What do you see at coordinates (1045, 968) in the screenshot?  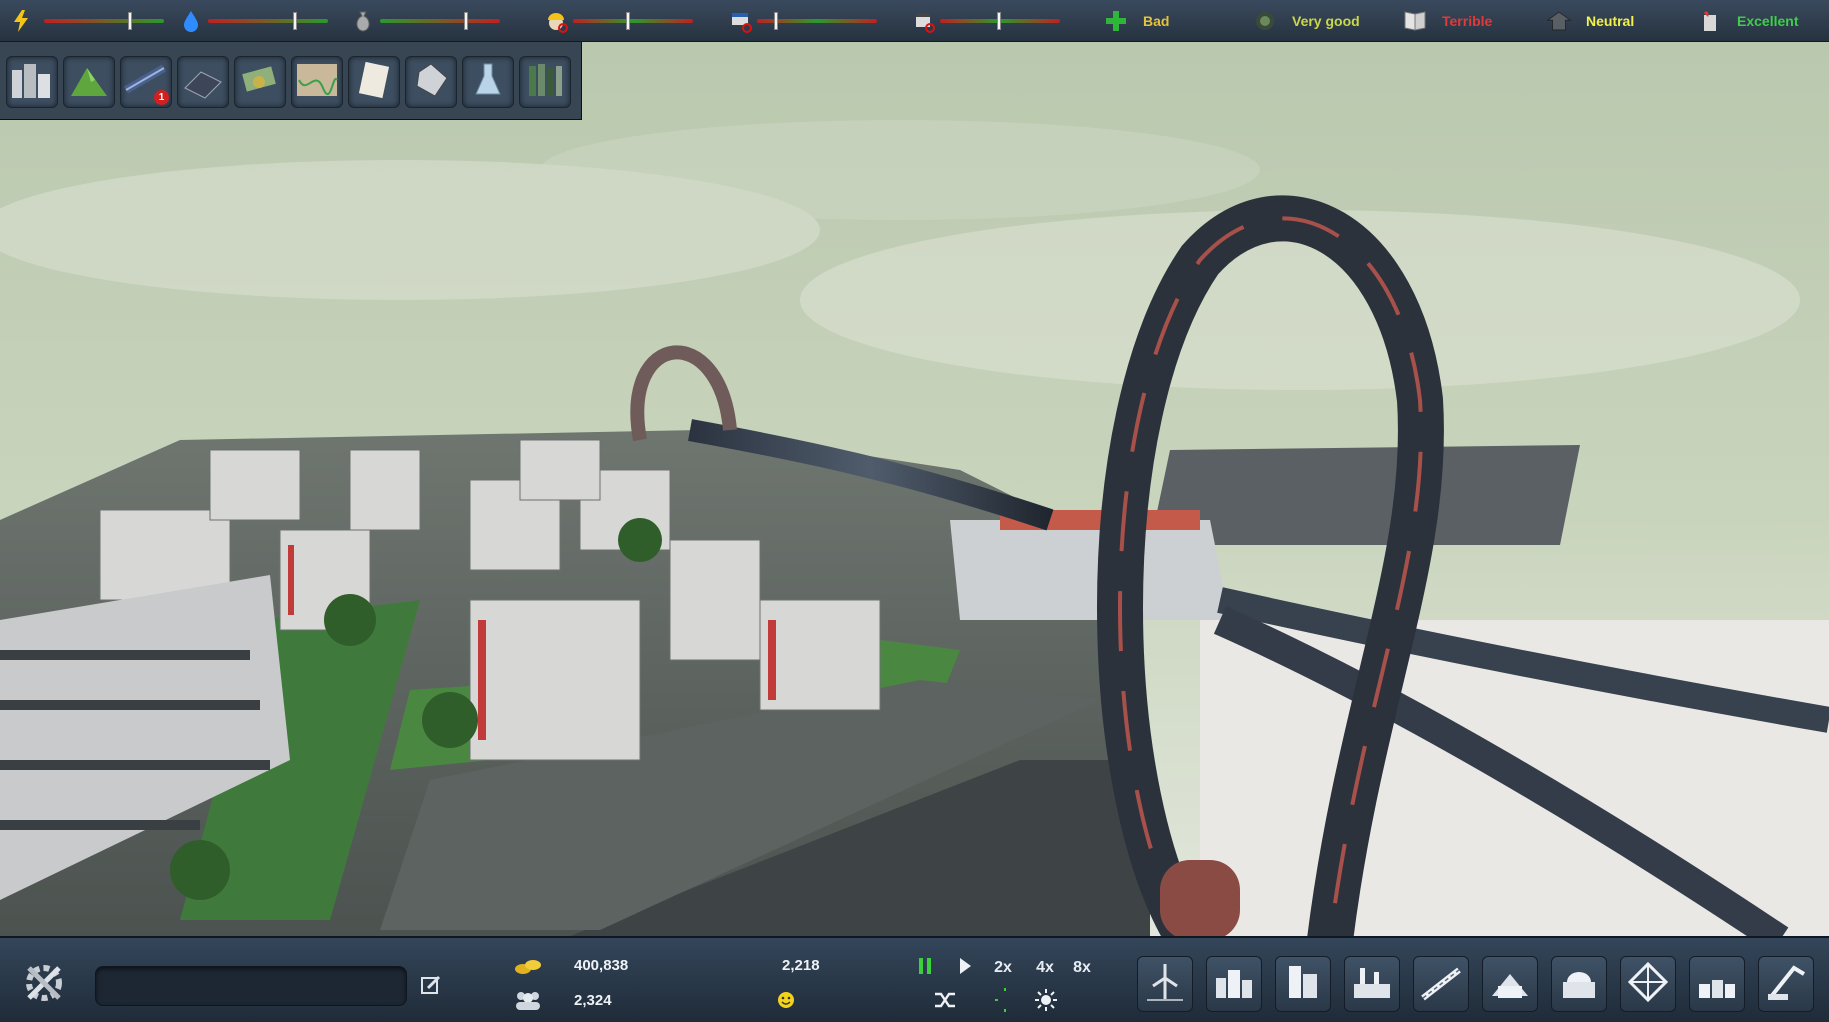 I see `speed-4x-button: 4x` at bounding box center [1045, 968].